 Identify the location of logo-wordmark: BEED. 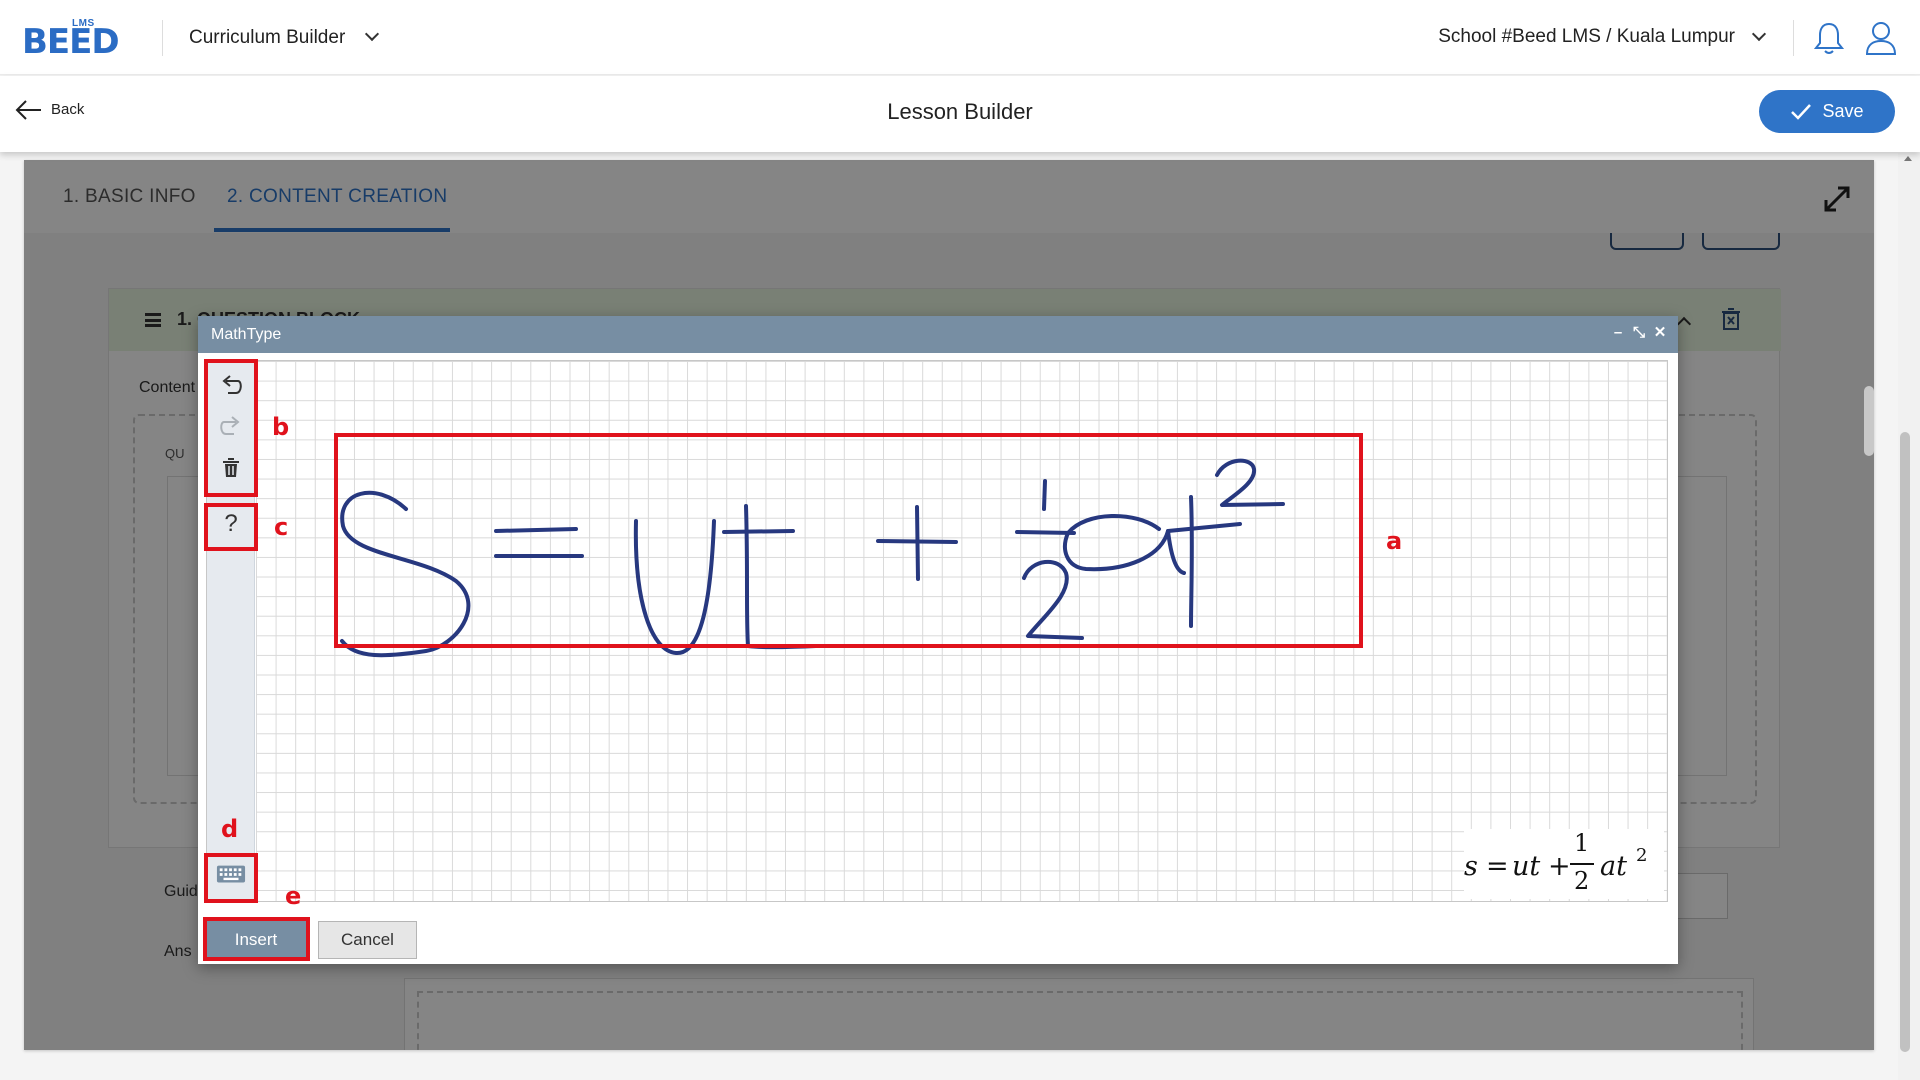
(71, 42).